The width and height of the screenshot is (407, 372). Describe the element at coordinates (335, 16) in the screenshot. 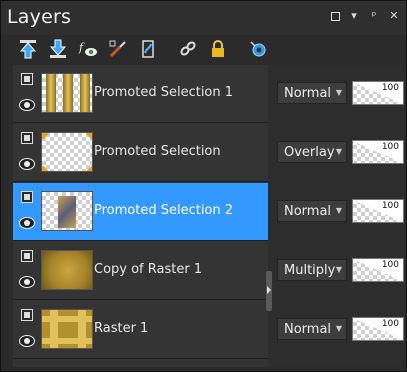

I see `restore-icon` at that location.